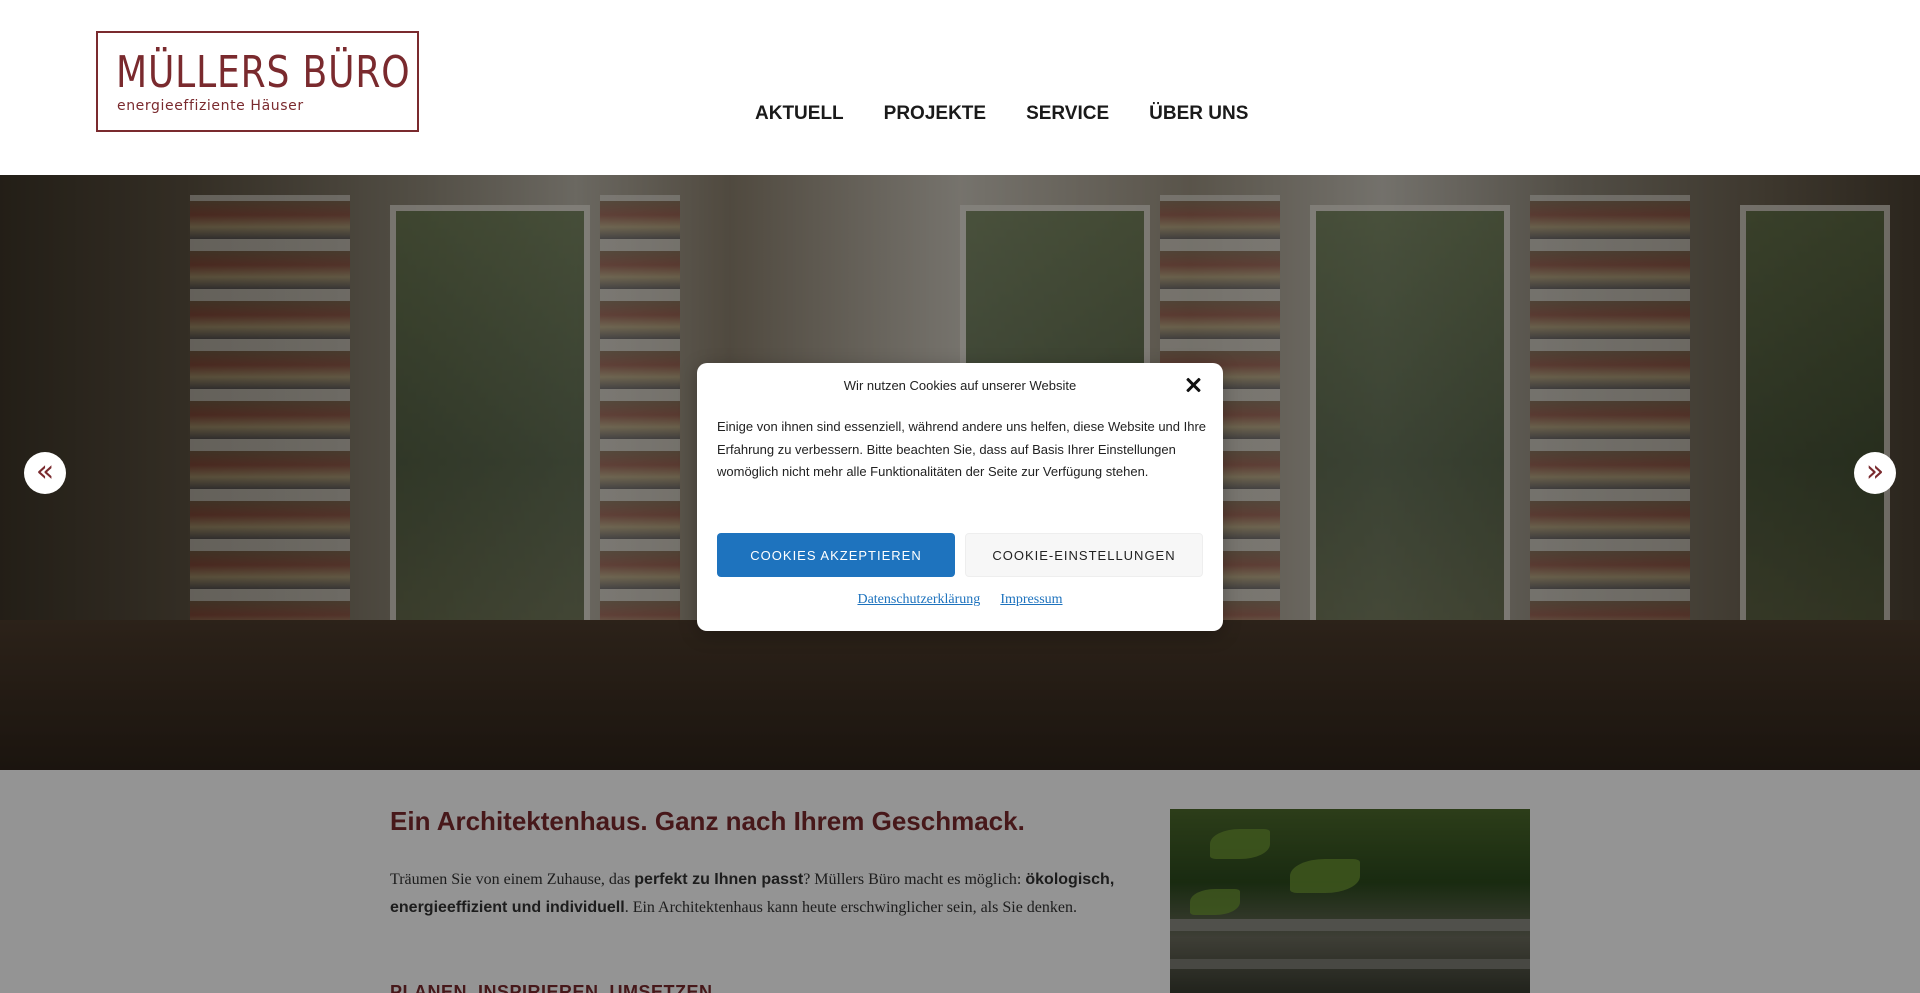 This screenshot has width=1920, height=993. Describe the element at coordinates (1067, 114) in the screenshot. I see `nav-item-service: SERVICE` at that location.